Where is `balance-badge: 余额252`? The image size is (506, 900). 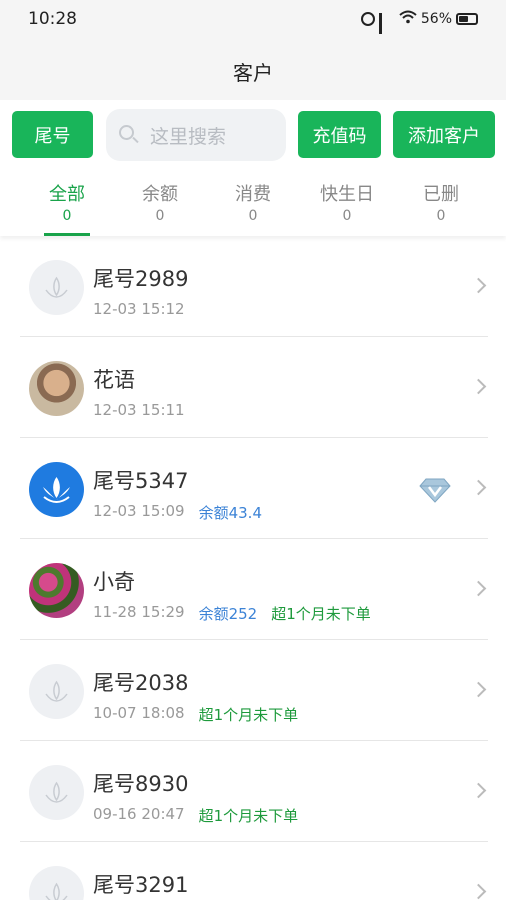 balance-badge: 余额252 is located at coordinates (228, 614).